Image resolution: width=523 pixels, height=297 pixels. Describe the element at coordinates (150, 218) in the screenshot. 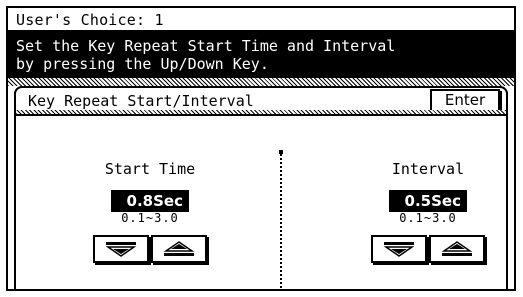

I see `start-time-range: 0.1~3.0` at that location.